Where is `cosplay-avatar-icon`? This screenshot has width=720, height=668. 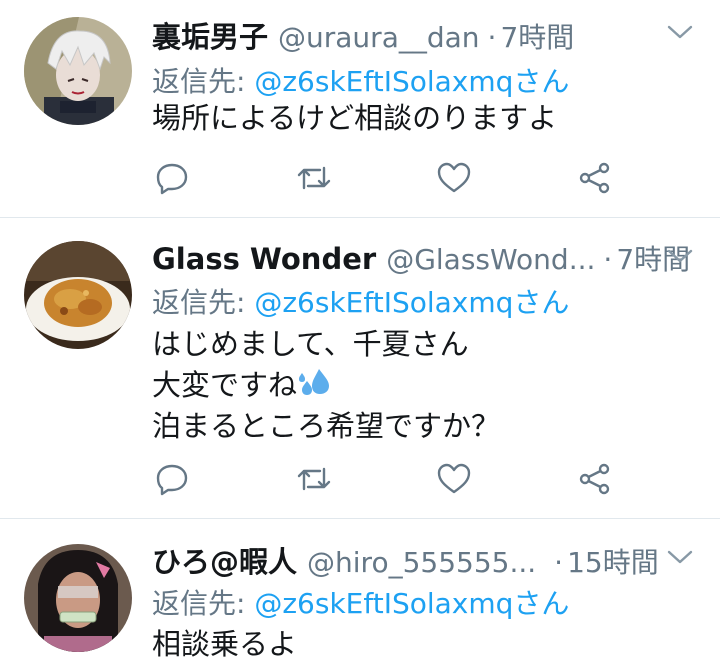 cosplay-avatar-icon is located at coordinates (78, 598).